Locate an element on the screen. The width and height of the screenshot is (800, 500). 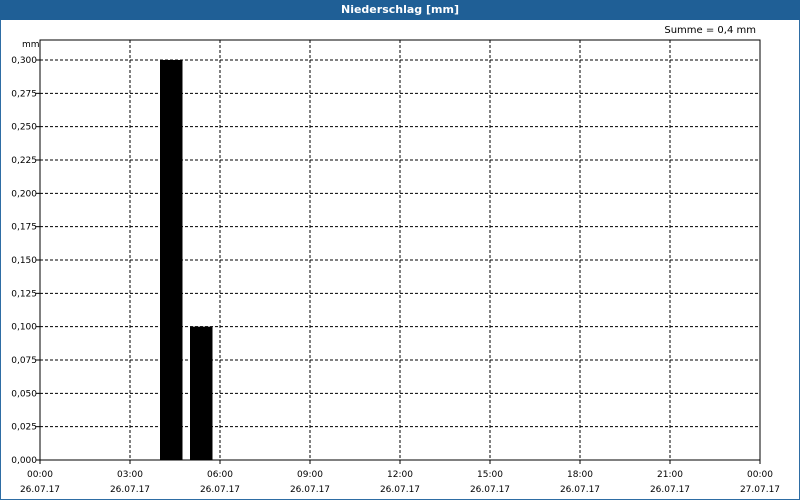
x-tick-time-label: 18:00 is located at coordinates (580, 475).